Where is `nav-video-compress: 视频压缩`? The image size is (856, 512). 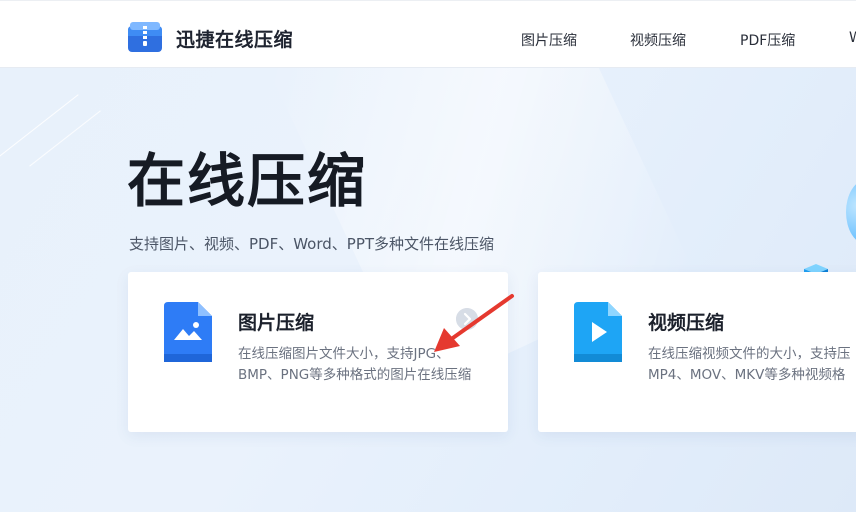 nav-video-compress: 视频压缩 is located at coordinates (658, 40).